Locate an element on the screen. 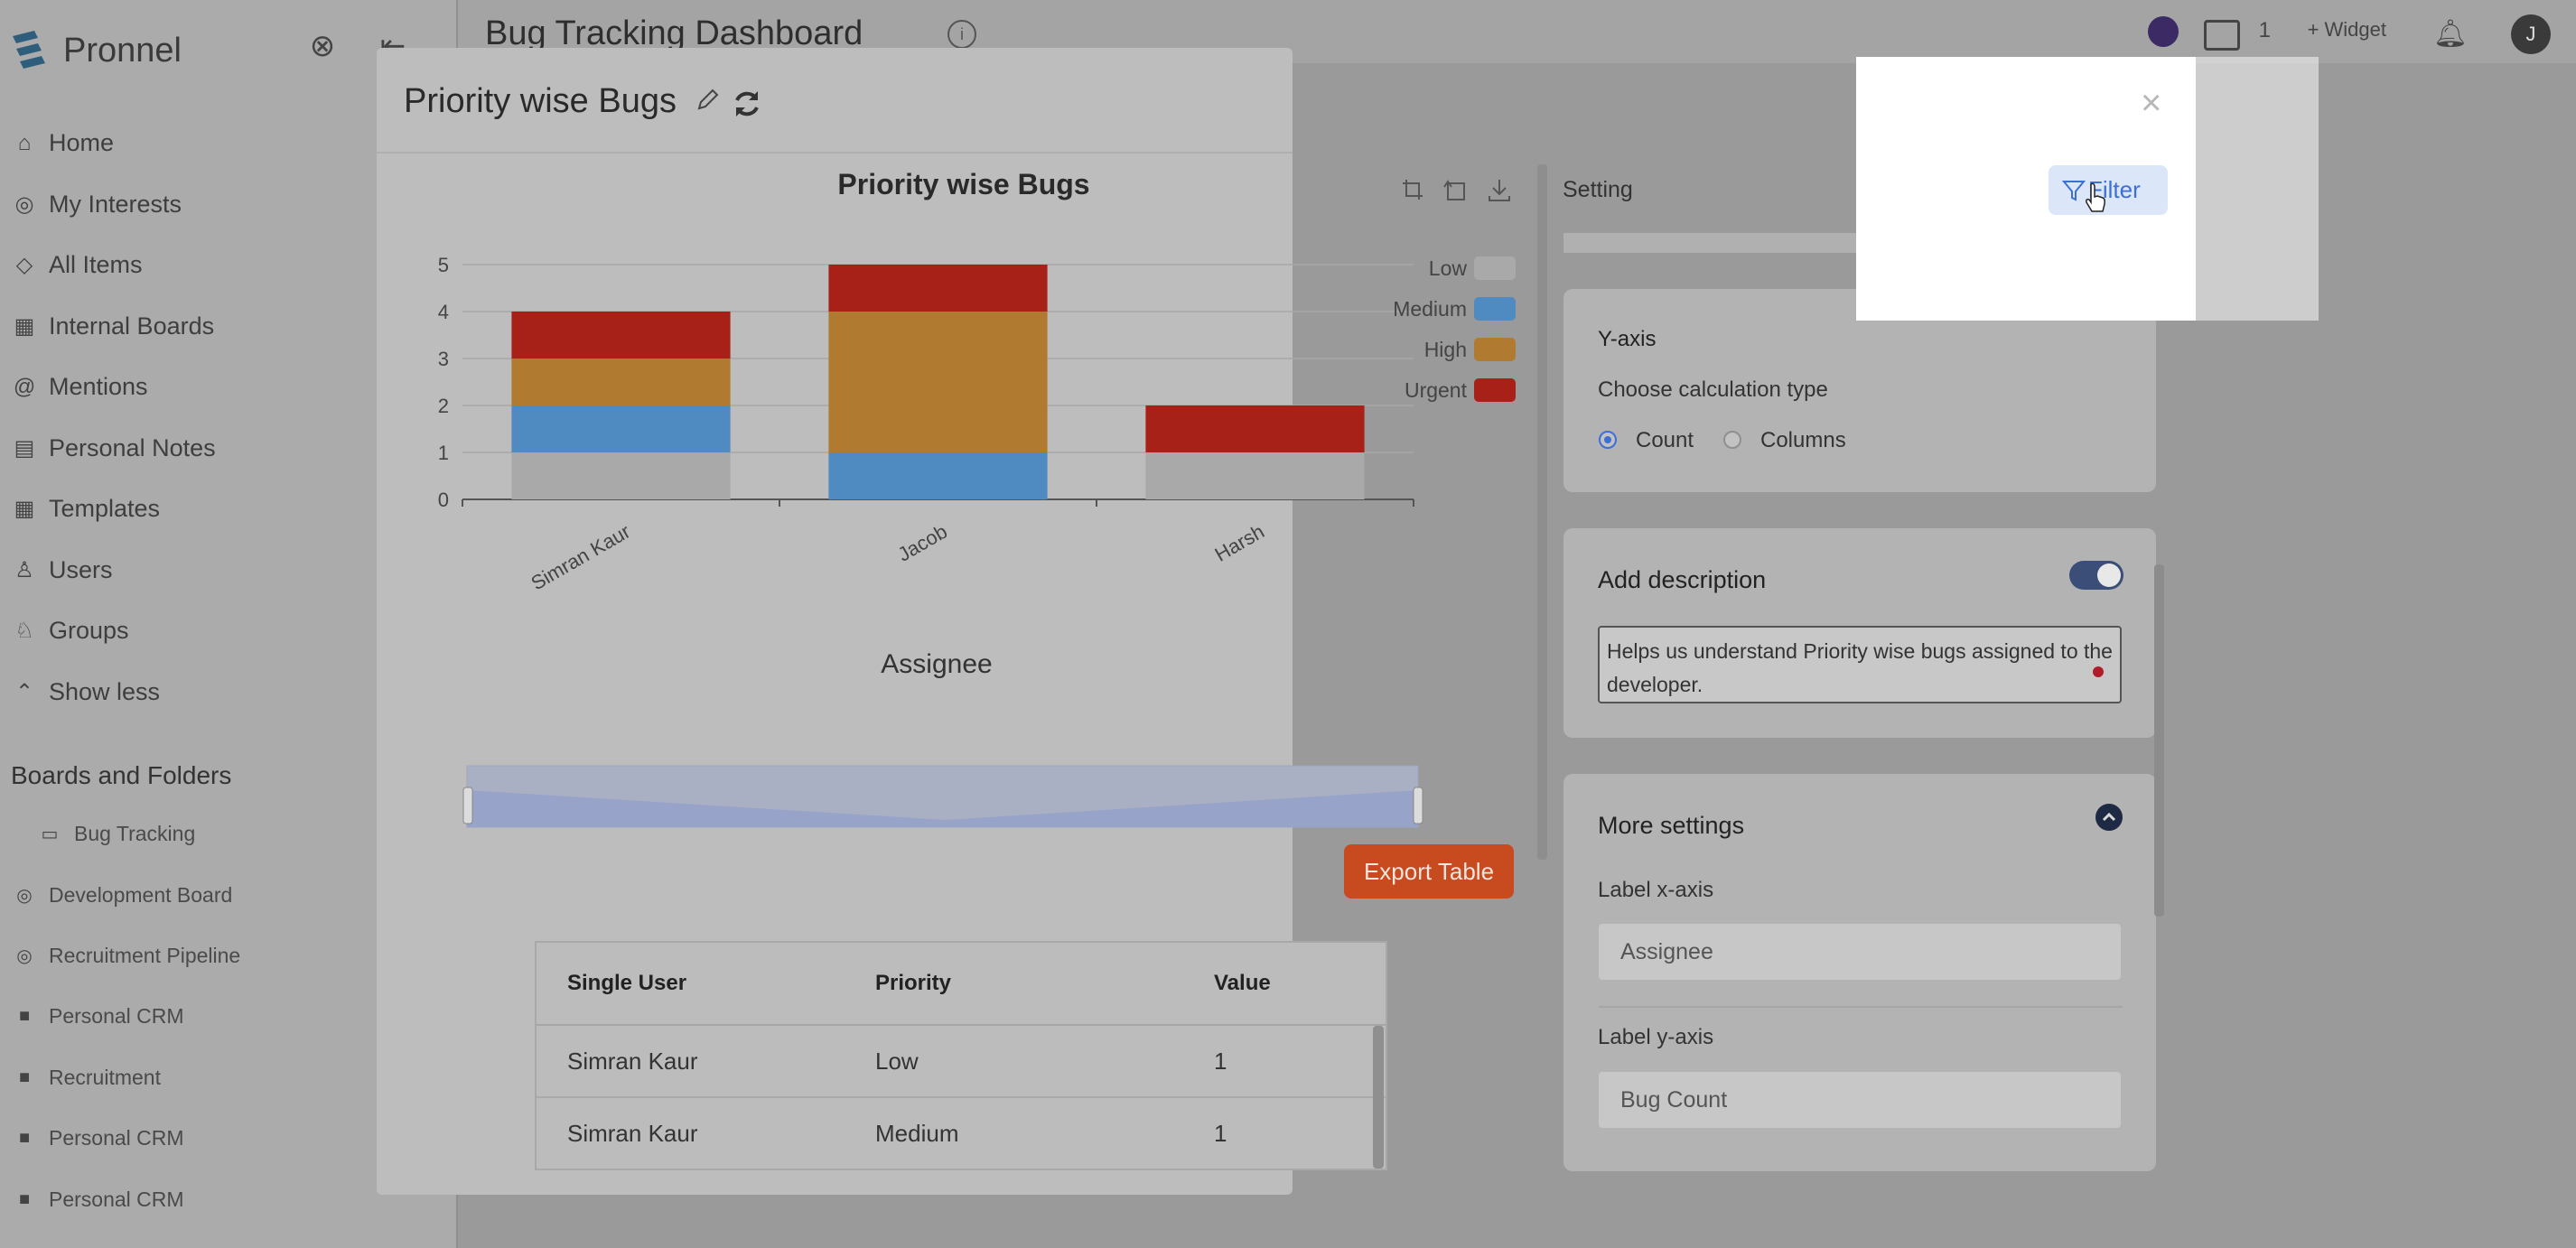 This screenshot has width=2576, height=1248. user-status-icon is located at coordinates (2163, 32).